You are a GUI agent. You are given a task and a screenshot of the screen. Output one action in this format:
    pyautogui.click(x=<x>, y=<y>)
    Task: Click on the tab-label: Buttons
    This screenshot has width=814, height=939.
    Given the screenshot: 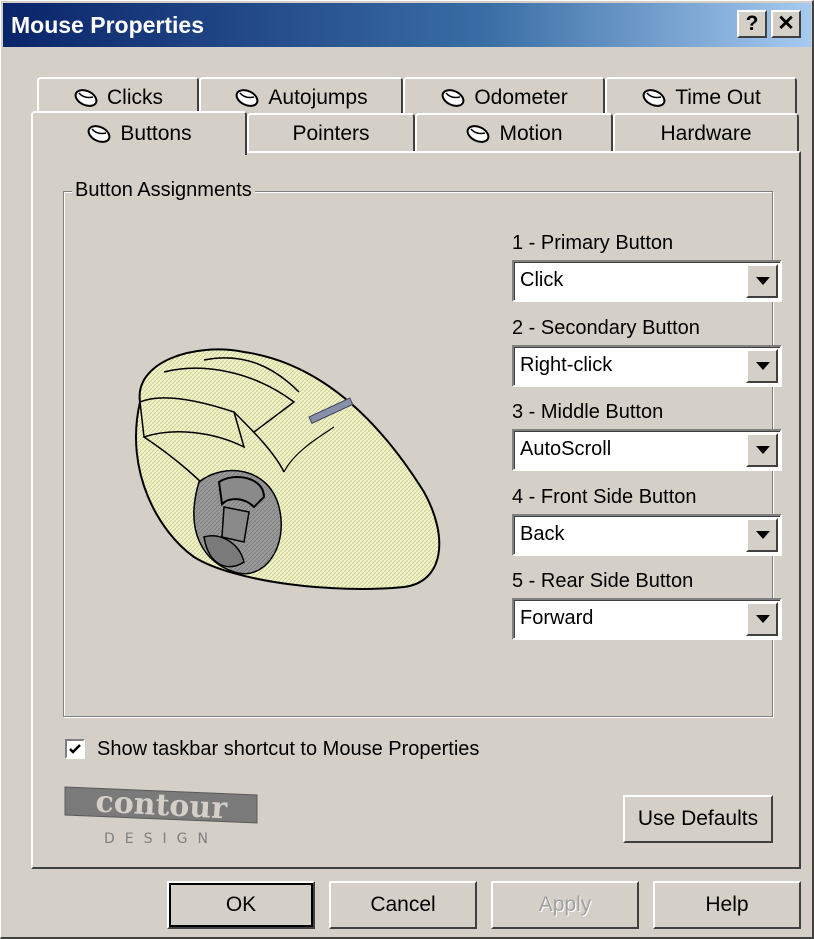 What is the action you would take?
    pyautogui.click(x=156, y=133)
    